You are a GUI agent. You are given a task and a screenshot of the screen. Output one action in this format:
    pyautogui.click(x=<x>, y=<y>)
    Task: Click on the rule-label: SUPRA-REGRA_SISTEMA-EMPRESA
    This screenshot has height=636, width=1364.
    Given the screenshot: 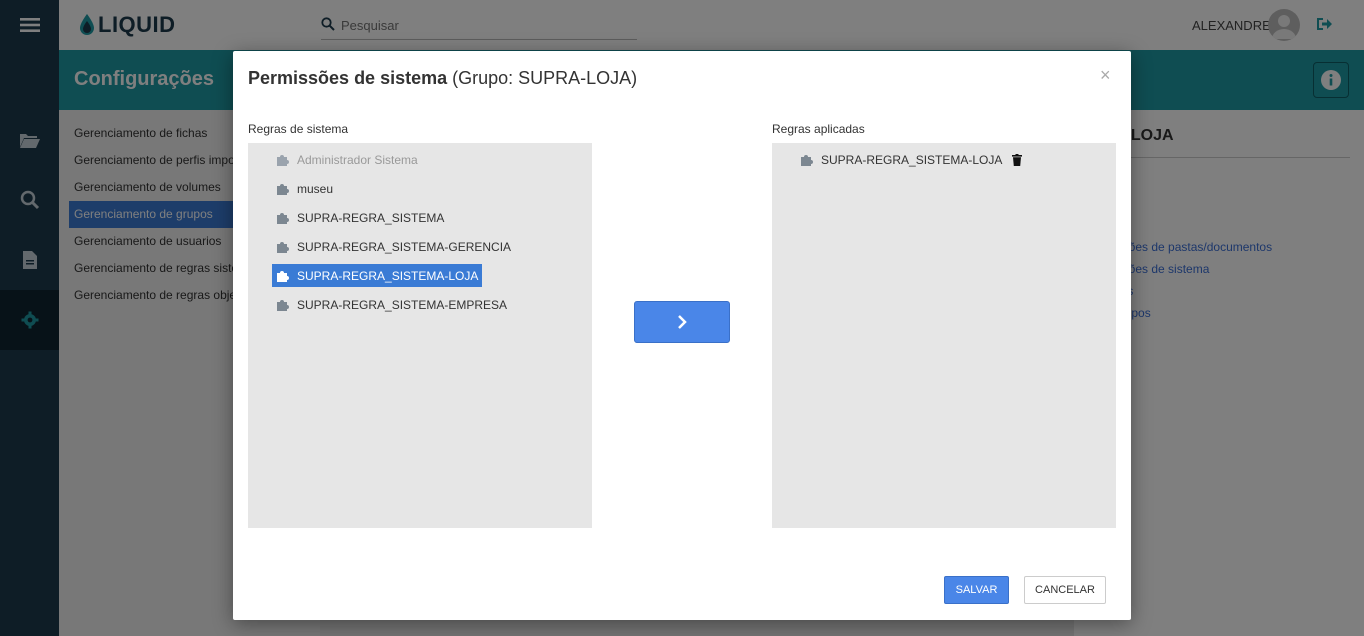 What is the action you would take?
    pyautogui.click(x=402, y=304)
    